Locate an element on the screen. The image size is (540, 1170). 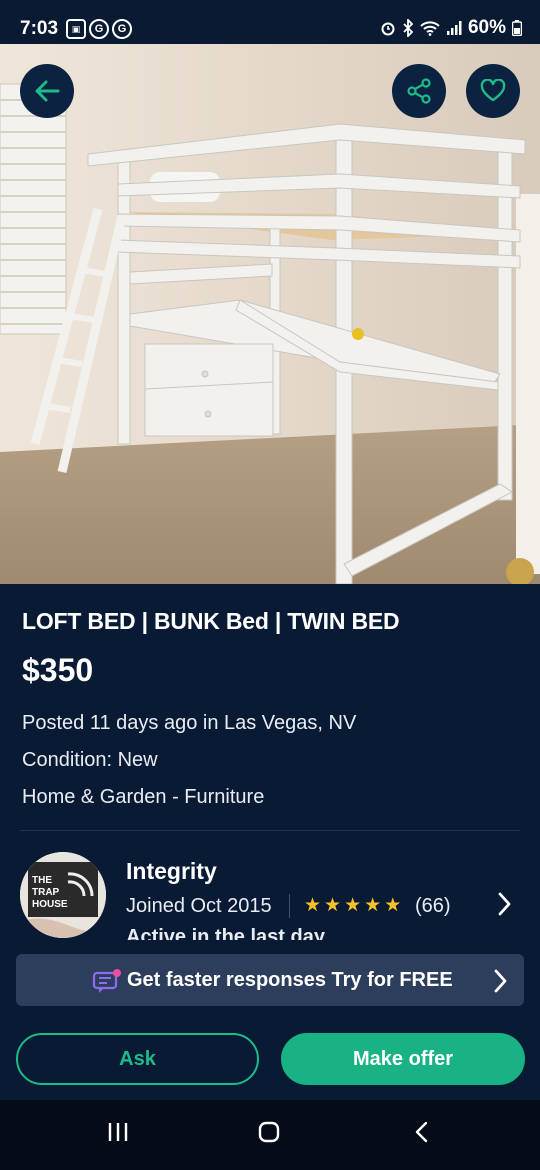
listing-price: $350 is located at coordinates (58, 670).